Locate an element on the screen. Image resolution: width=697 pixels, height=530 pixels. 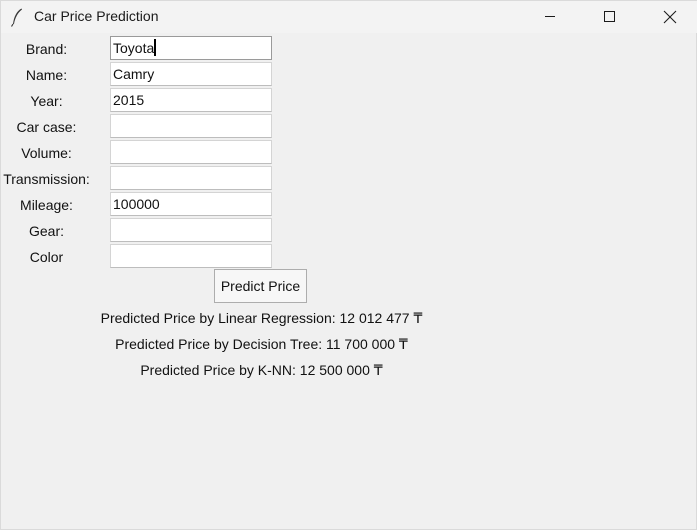
name-label: Name: is located at coordinates (46, 75).